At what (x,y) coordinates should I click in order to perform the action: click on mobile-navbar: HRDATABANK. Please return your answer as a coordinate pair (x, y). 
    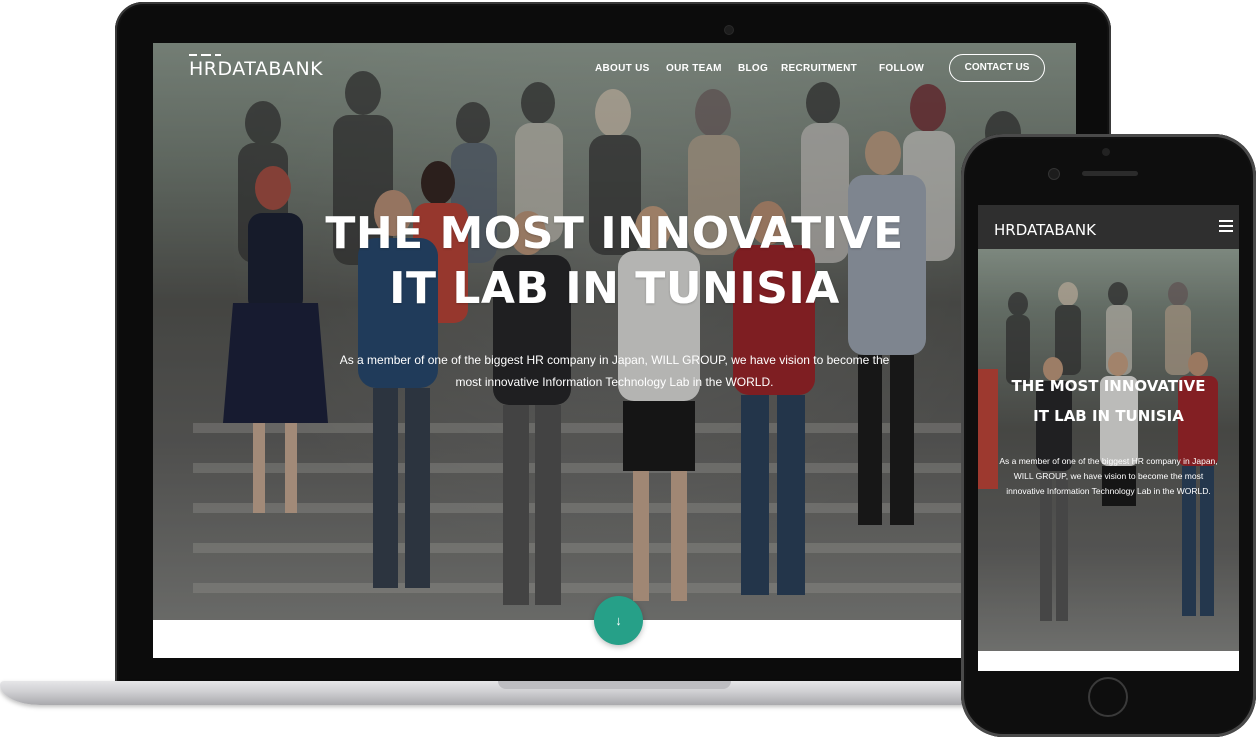
    Looking at the image, I should click on (1108, 227).